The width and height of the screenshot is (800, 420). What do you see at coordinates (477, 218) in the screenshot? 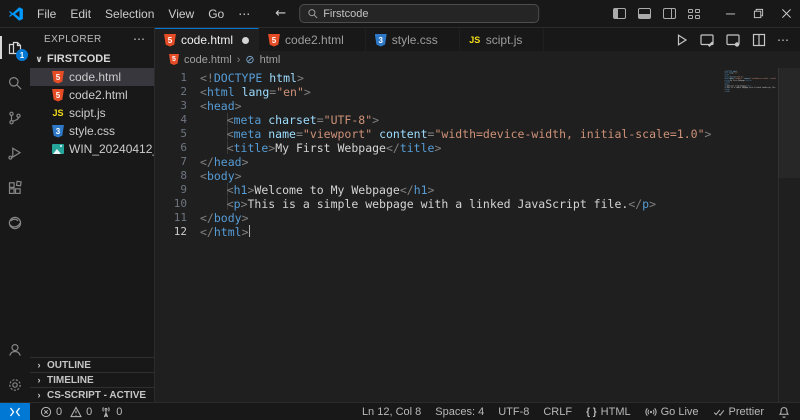
I see `code-line: 11 </body>` at bounding box center [477, 218].